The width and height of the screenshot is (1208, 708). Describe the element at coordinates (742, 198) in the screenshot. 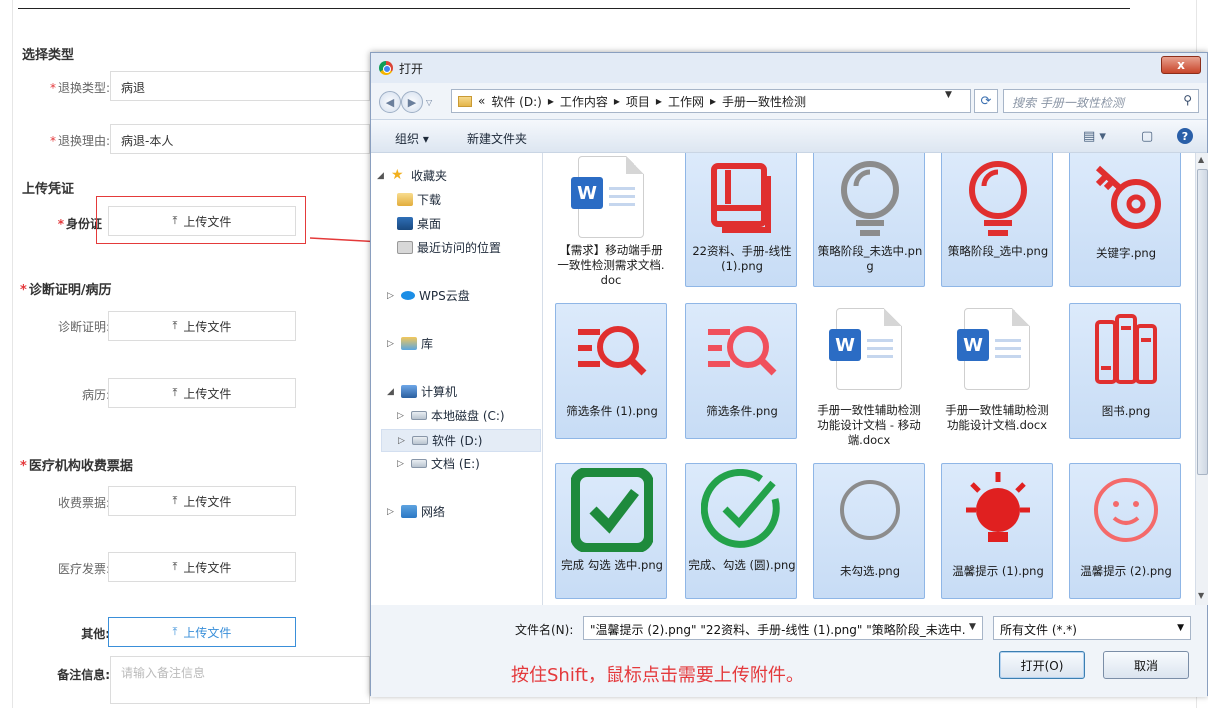

I see `book-icon` at that location.